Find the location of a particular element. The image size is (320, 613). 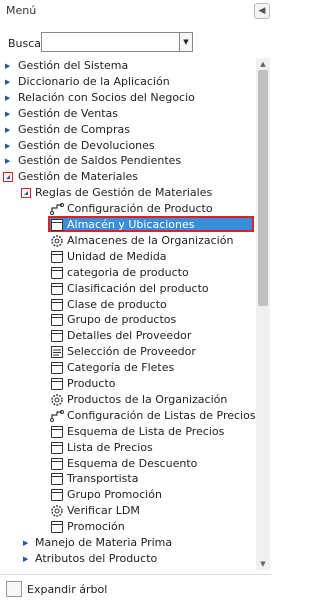

tree-item-label: Gestión de Materiales is located at coordinates (78, 176).